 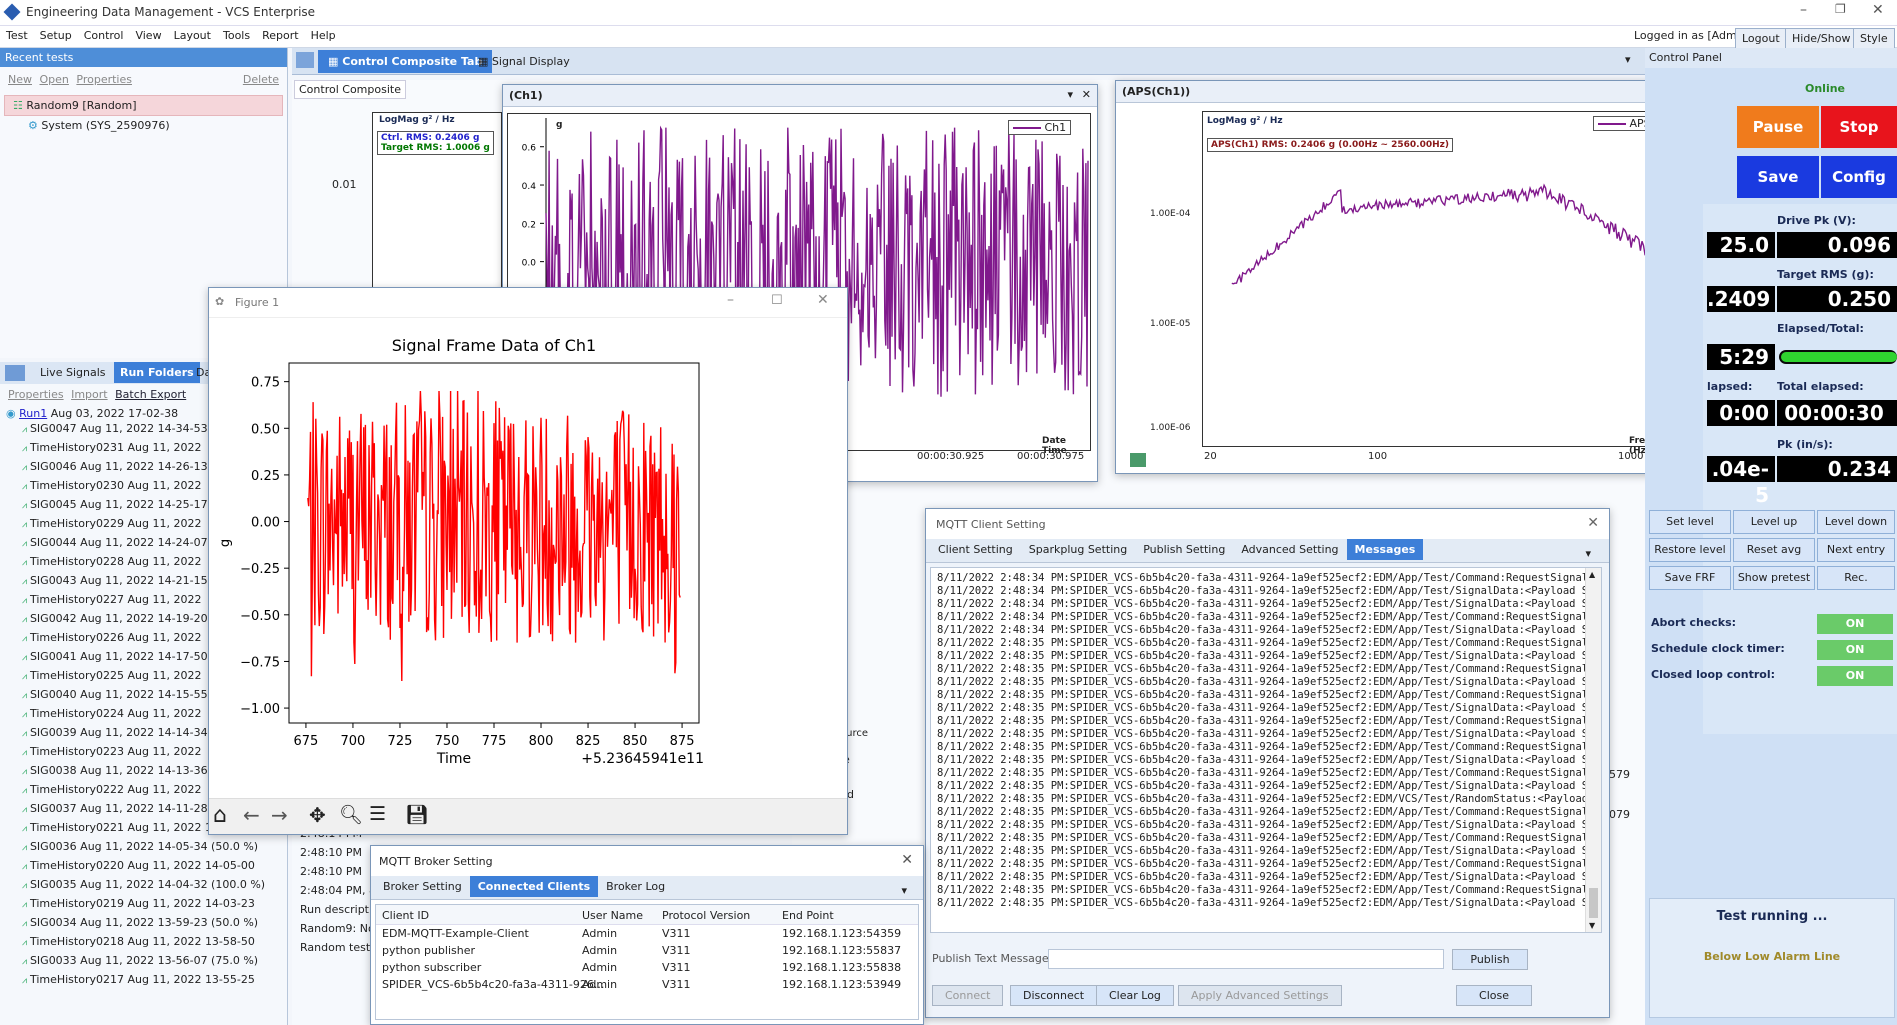 I want to click on minimize-icon: –, so click(x=1803, y=10).